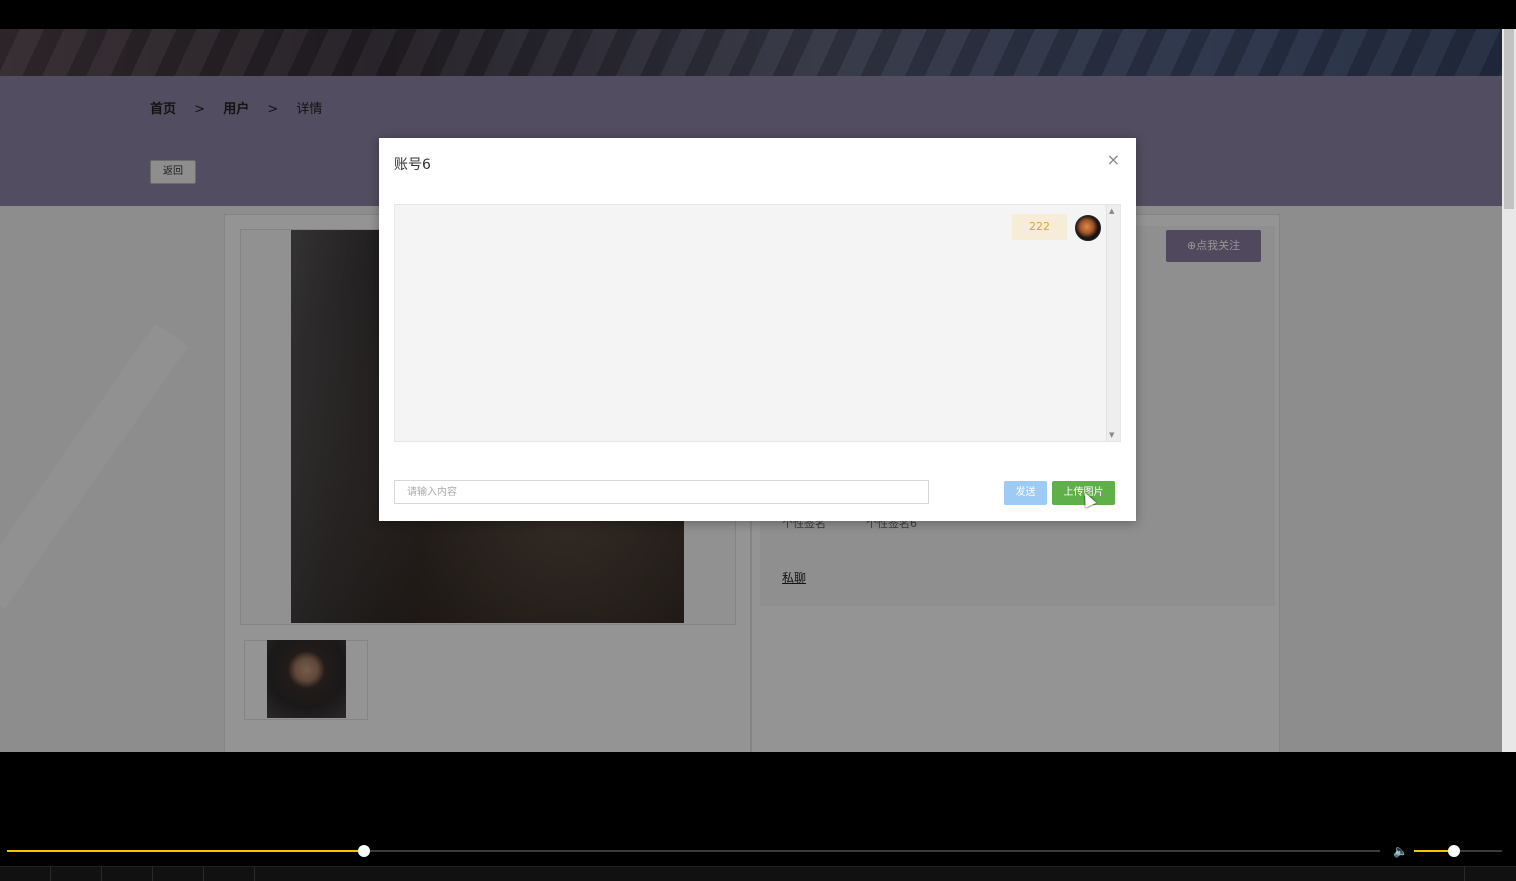 This screenshot has width=1516, height=881. What do you see at coordinates (1509, 390) in the screenshot?
I see `page-scrollbar` at bounding box center [1509, 390].